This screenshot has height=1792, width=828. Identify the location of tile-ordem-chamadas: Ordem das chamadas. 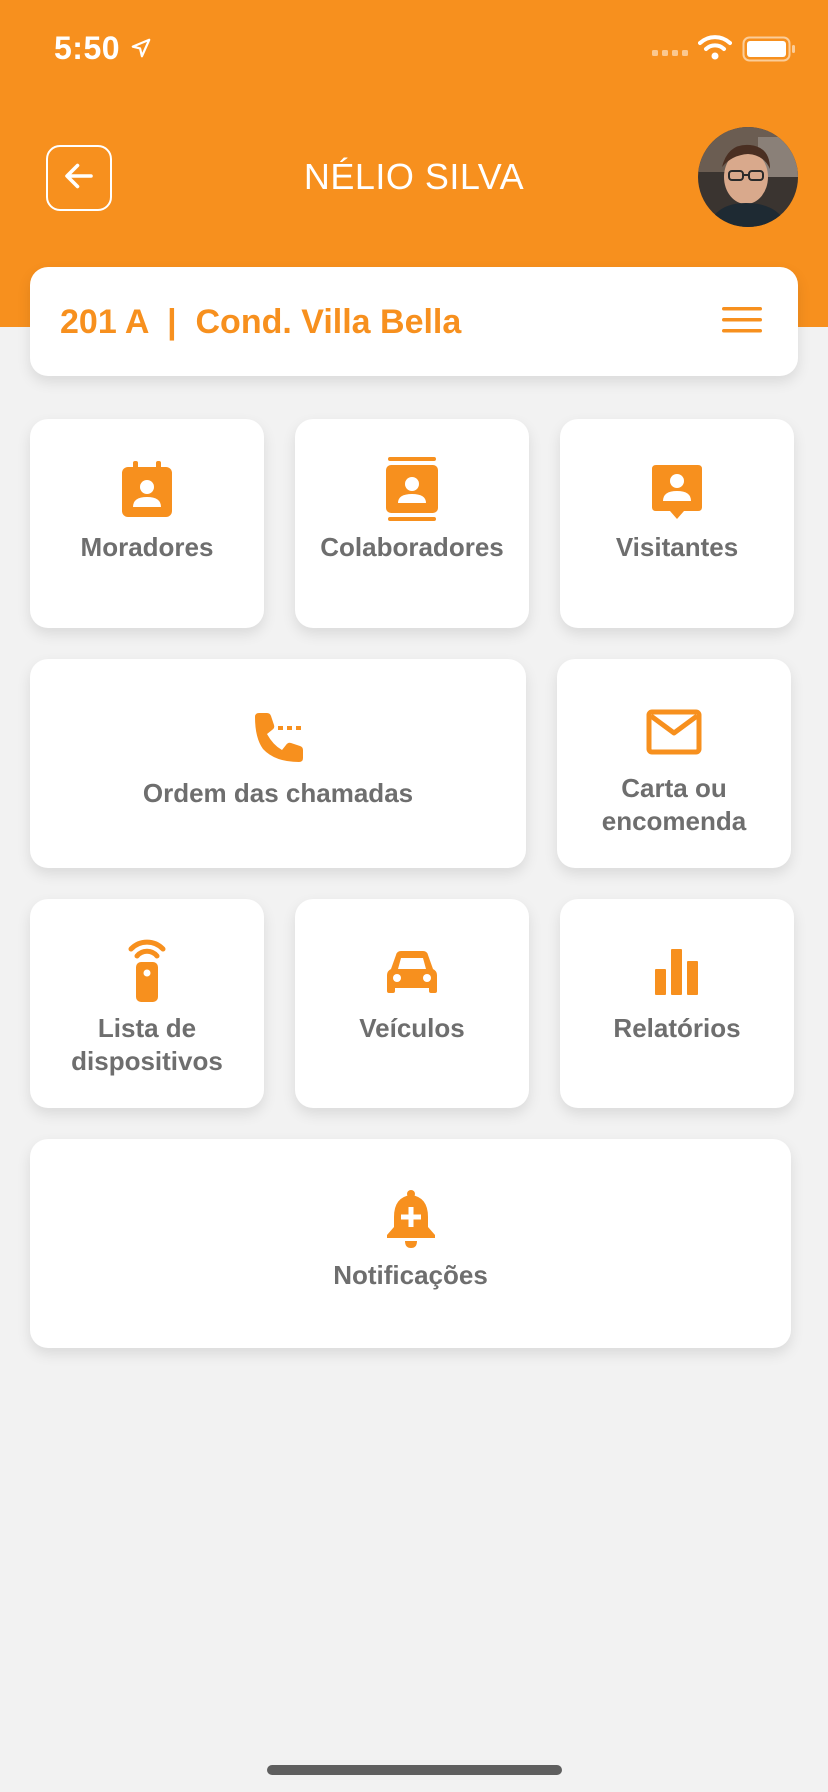
(278, 763).